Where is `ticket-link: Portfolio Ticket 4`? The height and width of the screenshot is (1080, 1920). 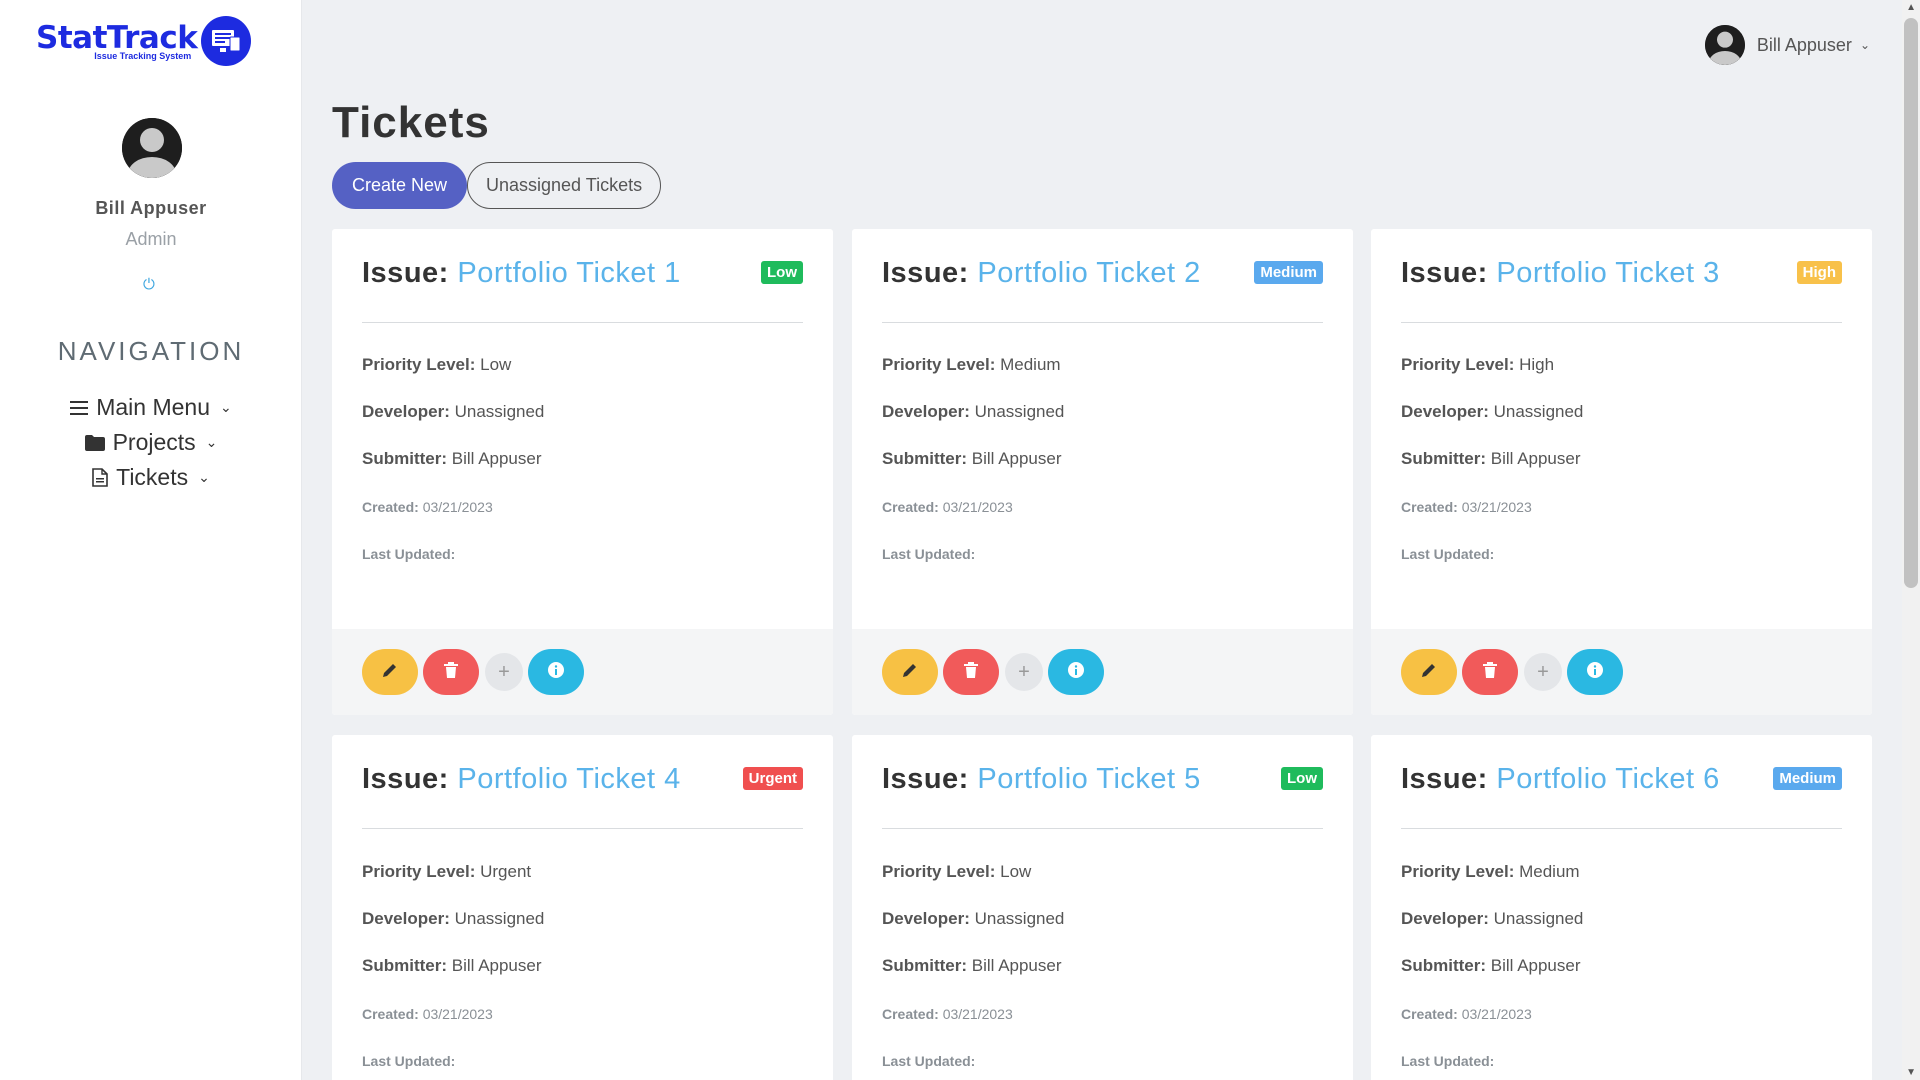 ticket-link: Portfolio Ticket 4 is located at coordinates (568, 779).